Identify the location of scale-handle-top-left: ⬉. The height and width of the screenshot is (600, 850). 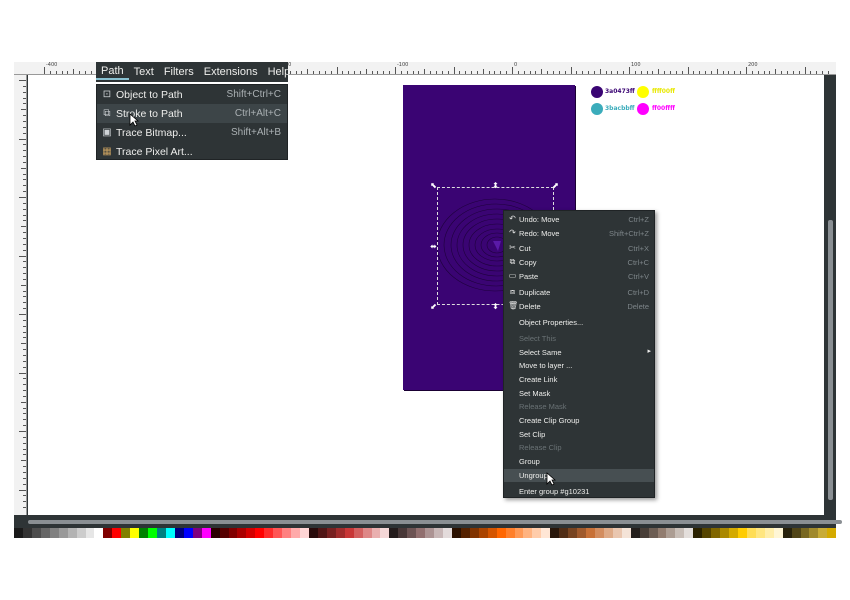
(433, 186).